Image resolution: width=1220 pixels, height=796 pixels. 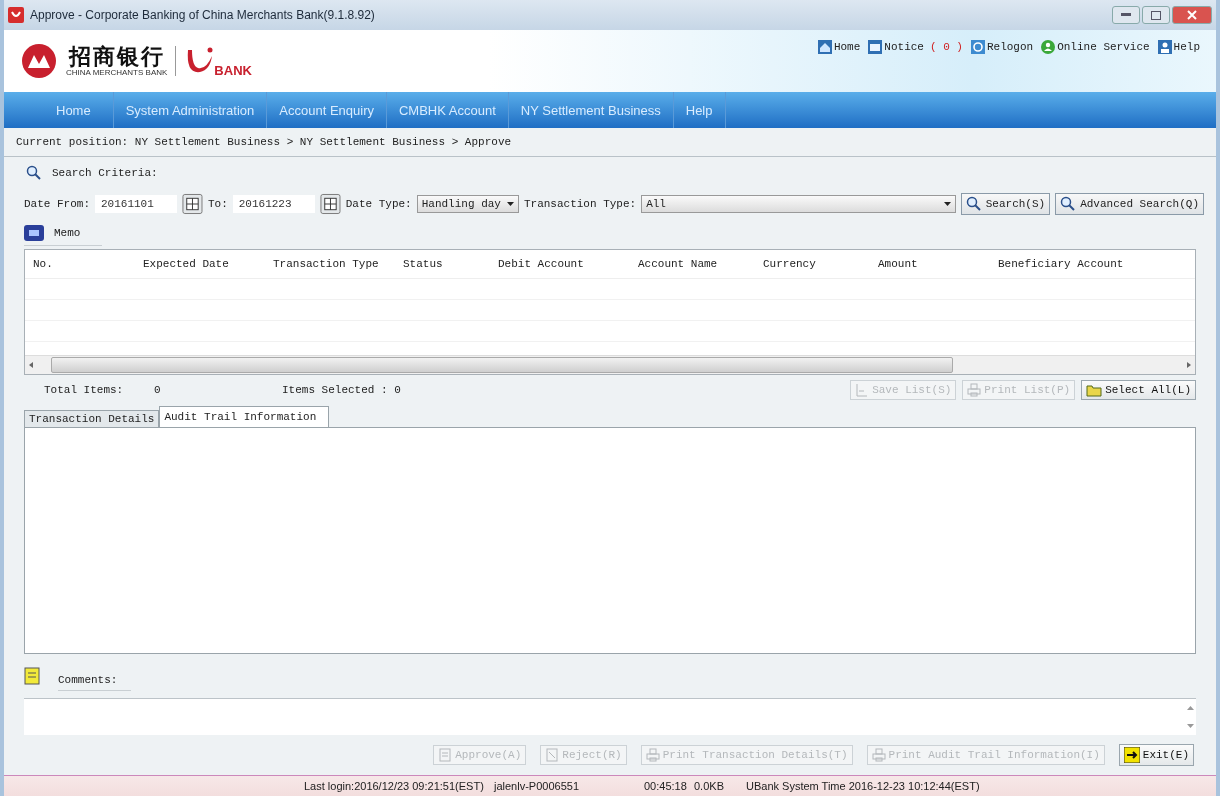 I want to click on total-label: Total Items:, so click(x=84, y=390).